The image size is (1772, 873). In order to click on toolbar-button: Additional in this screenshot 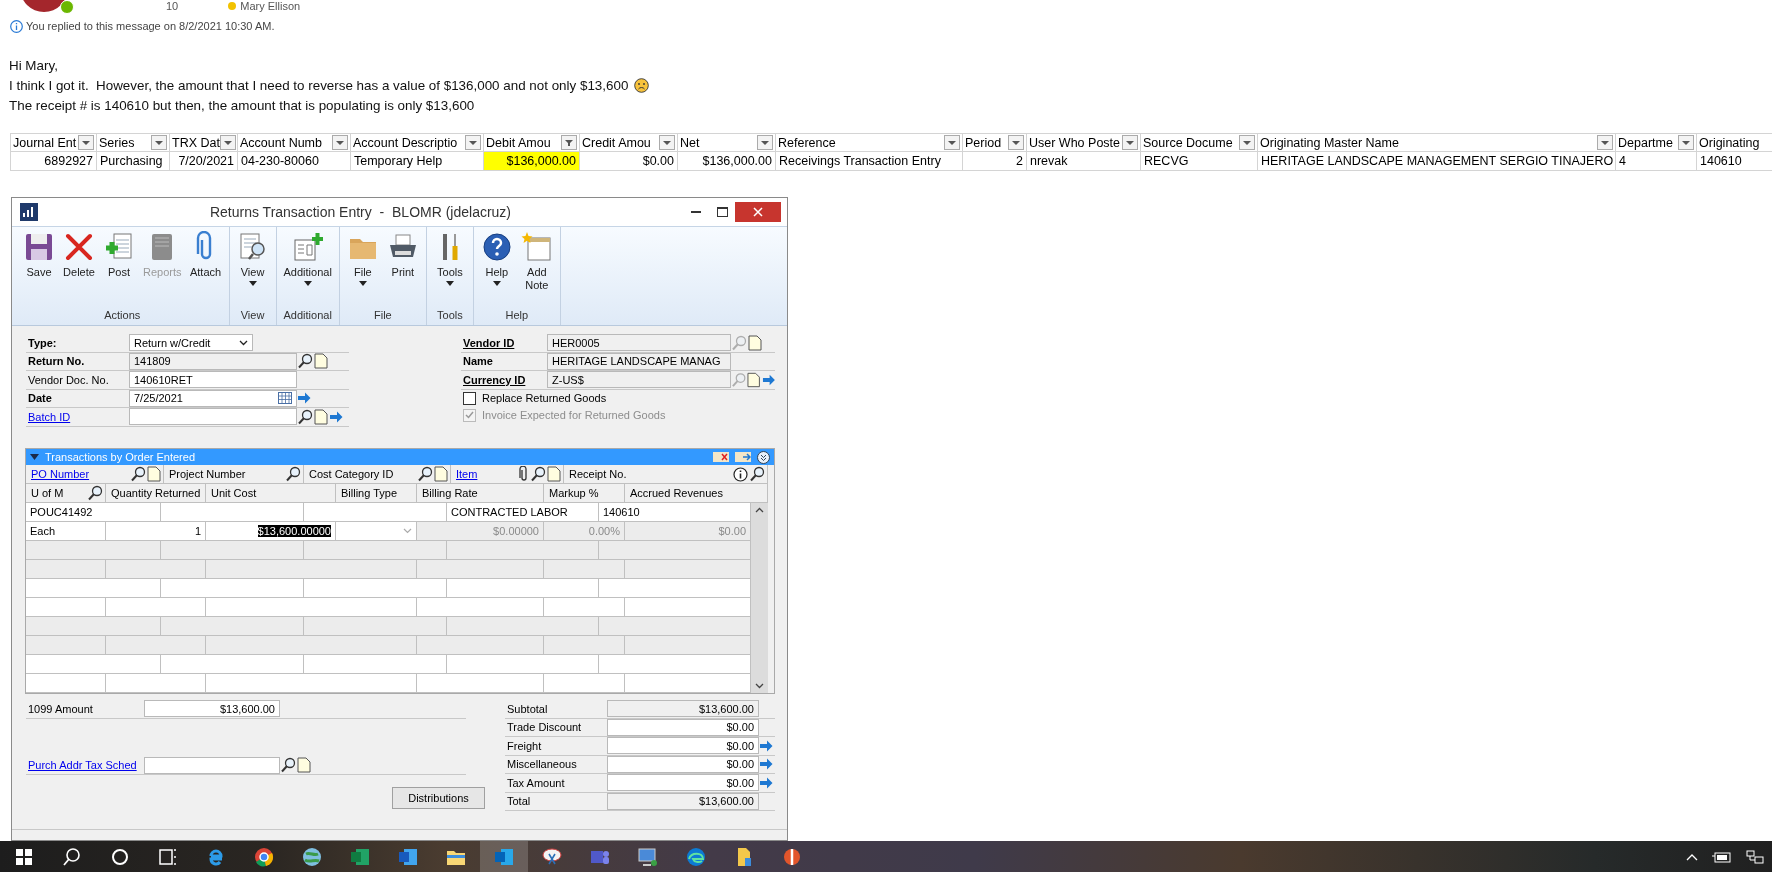, I will do `click(307, 269)`.